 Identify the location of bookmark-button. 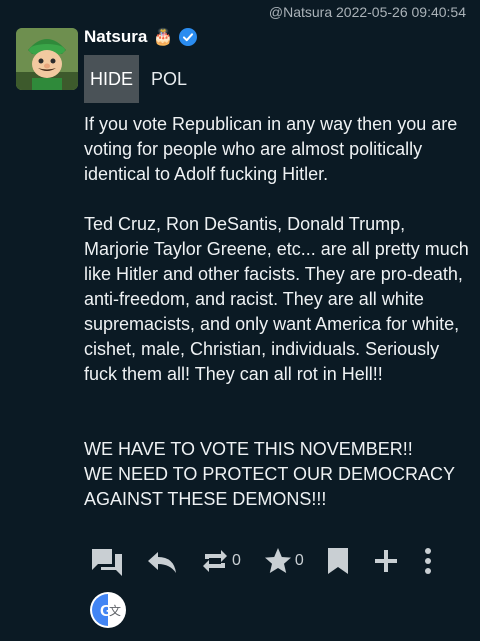
(338, 561).